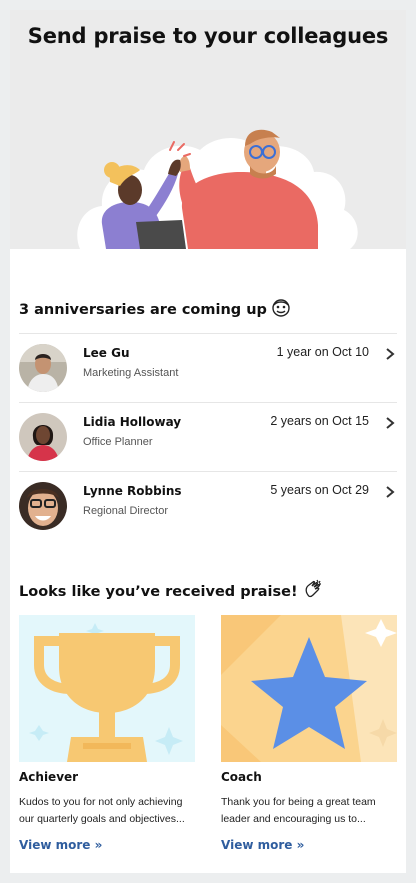 The width and height of the screenshot is (416, 883). Describe the element at coordinates (106, 353) in the screenshot. I see `person-name: Lee Gu` at that location.